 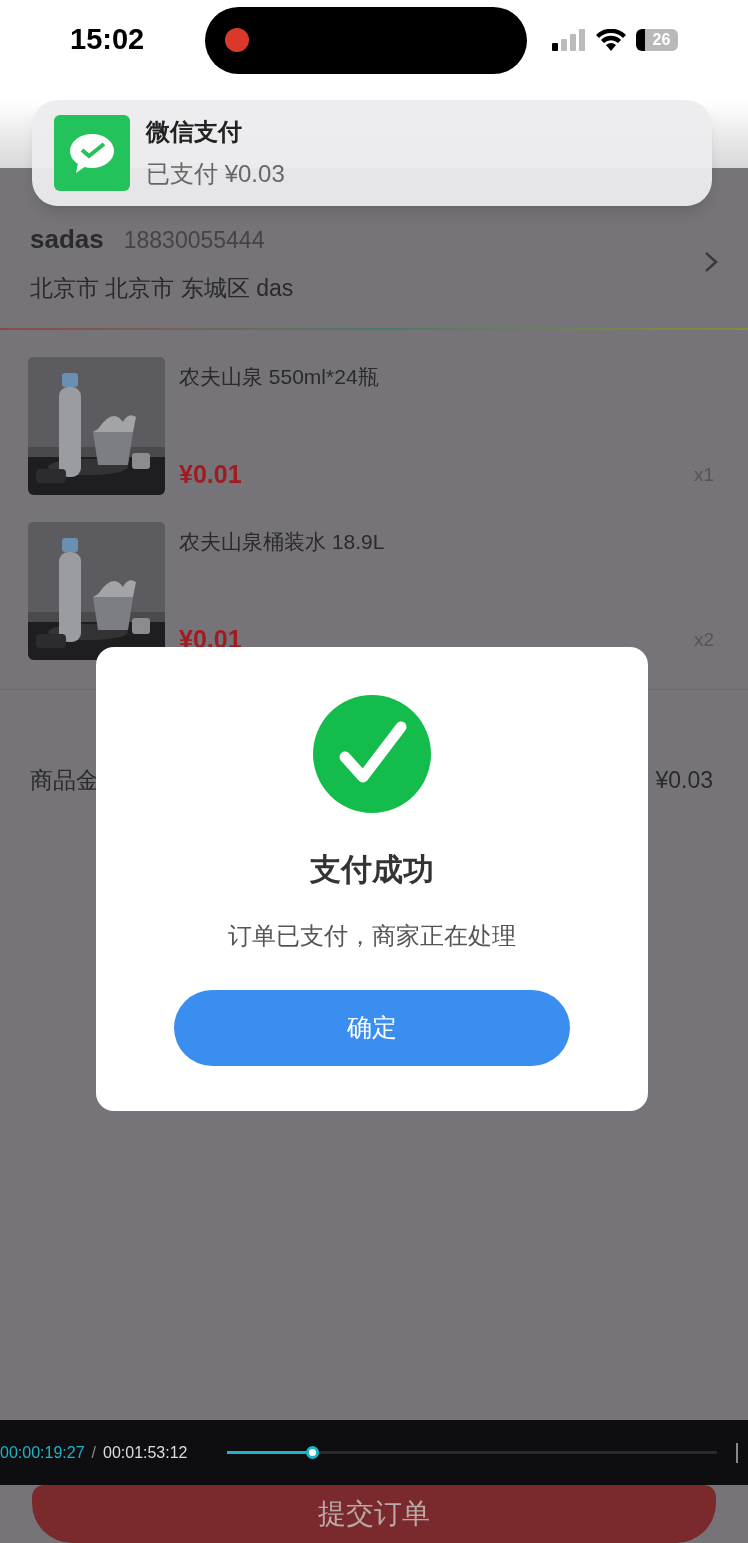 What do you see at coordinates (372, 870) in the screenshot?
I see `dialog-title: 支付成功` at bounding box center [372, 870].